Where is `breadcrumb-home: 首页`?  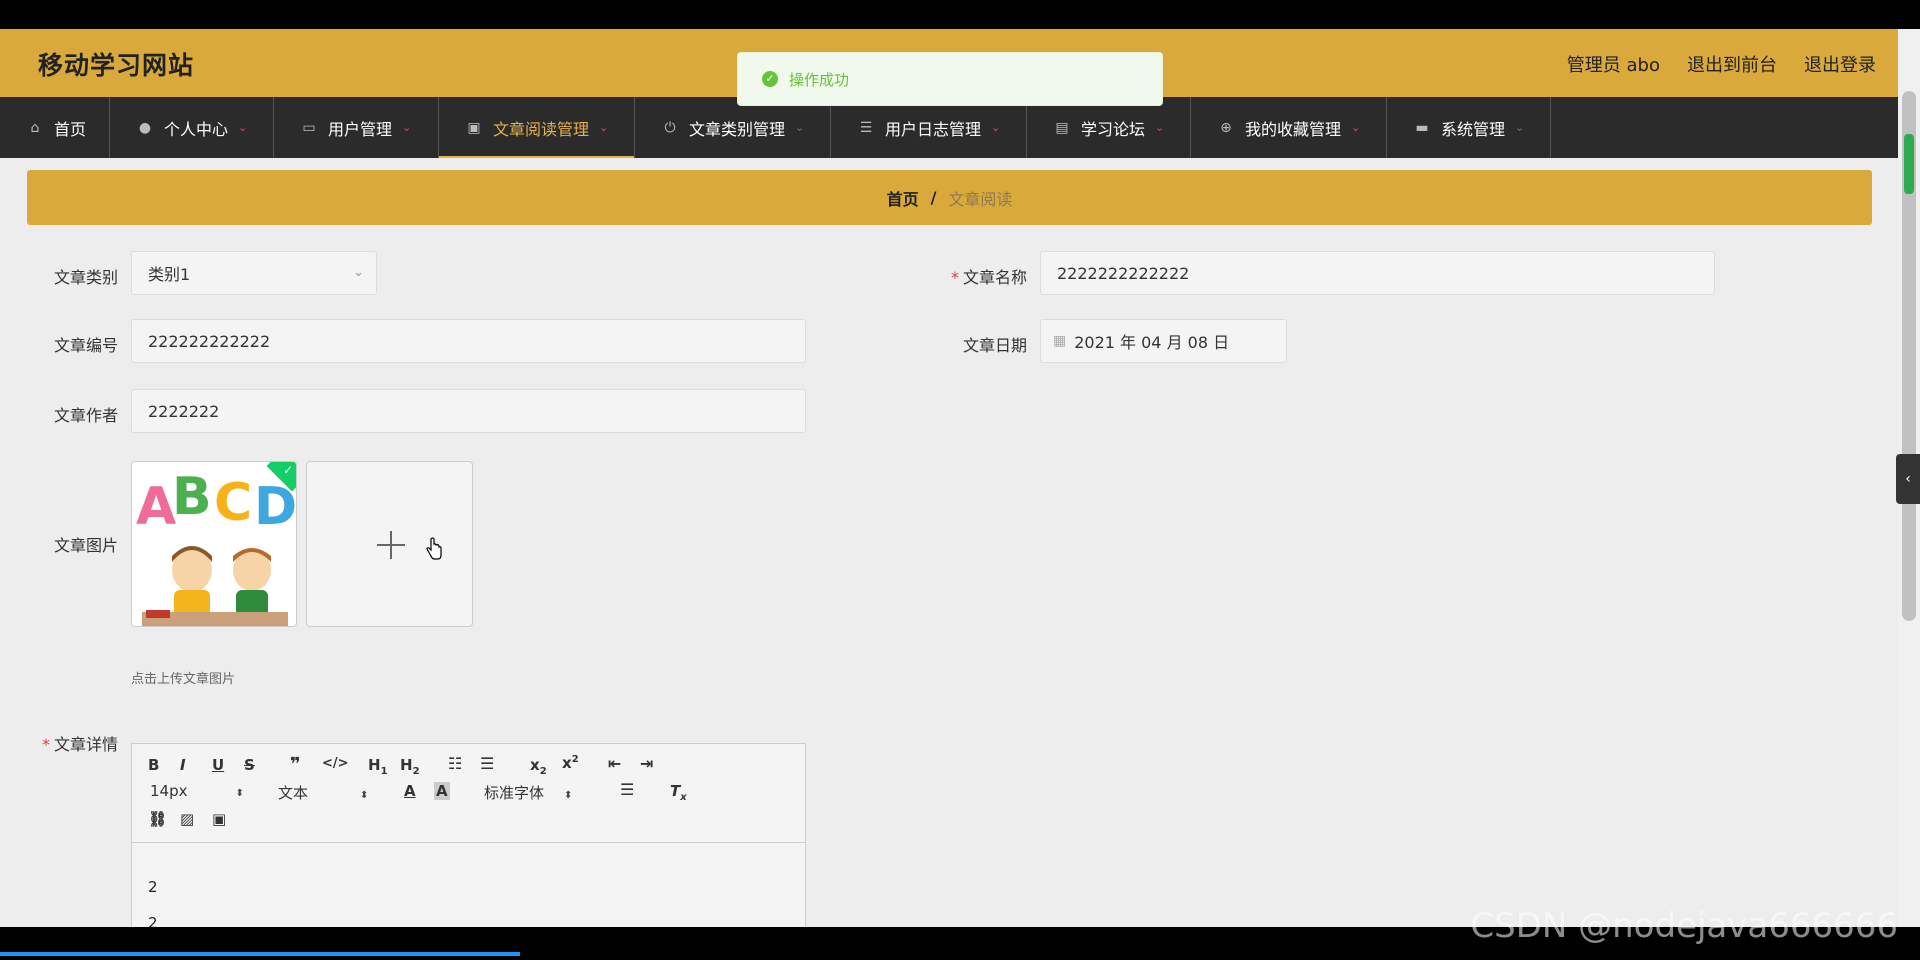 breadcrumb-home: 首页 is located at coordinates (903, 198).